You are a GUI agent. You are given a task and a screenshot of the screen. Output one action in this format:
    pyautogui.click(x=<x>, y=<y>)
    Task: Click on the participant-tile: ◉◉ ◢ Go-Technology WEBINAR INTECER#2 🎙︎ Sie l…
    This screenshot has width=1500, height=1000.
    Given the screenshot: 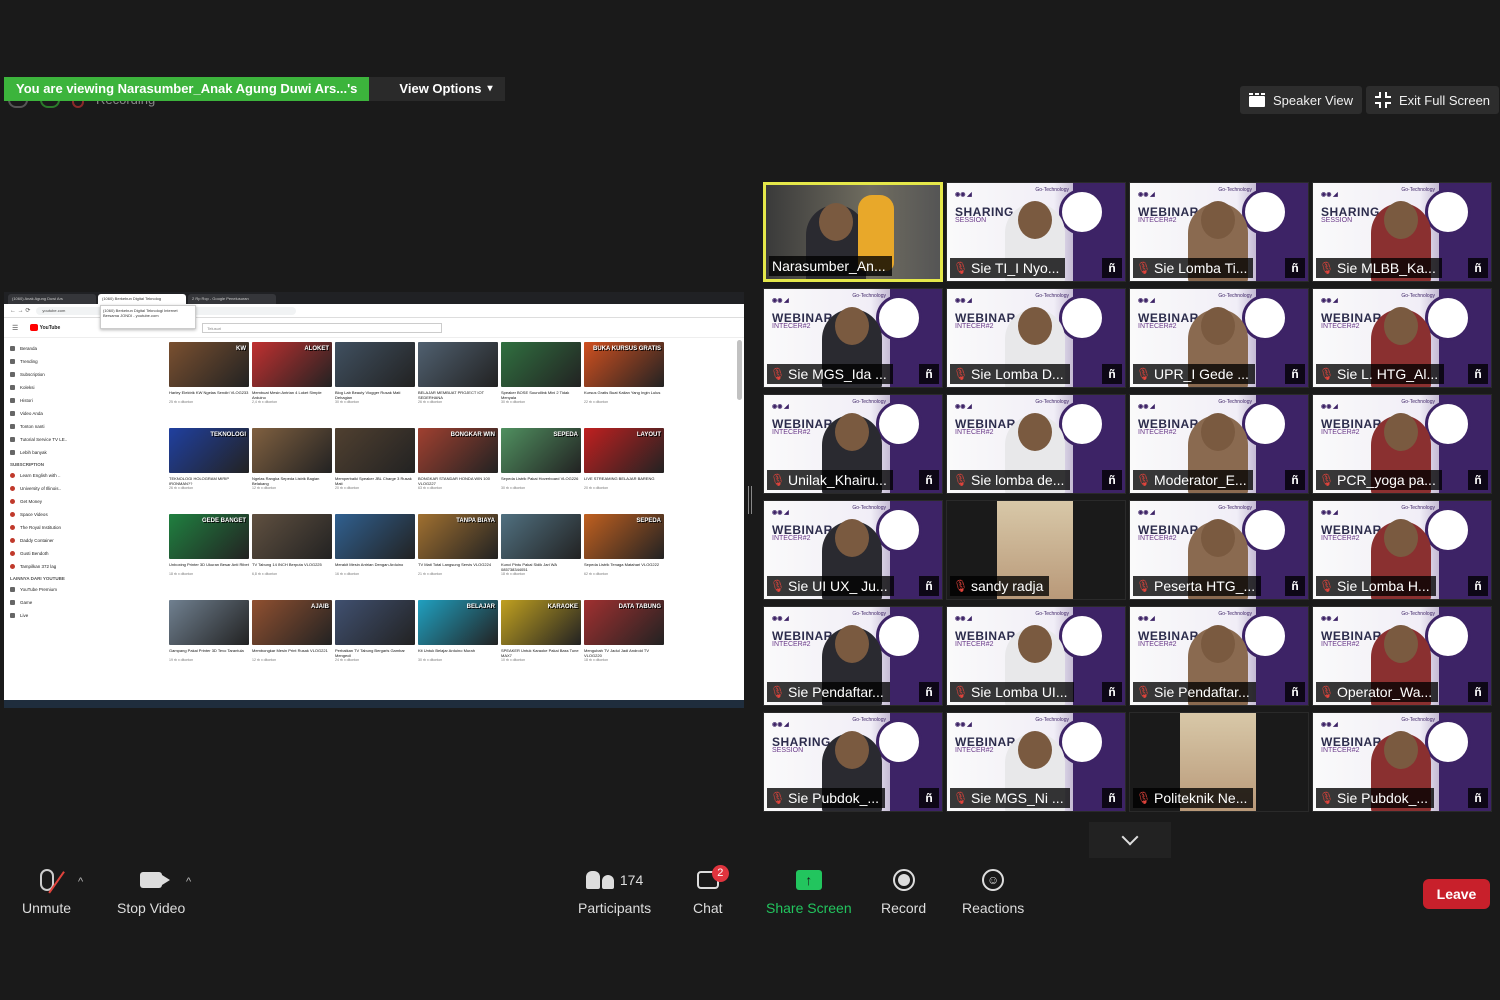 What is the action you would take?
    pyautogui.click(x=1036, y=444)
    